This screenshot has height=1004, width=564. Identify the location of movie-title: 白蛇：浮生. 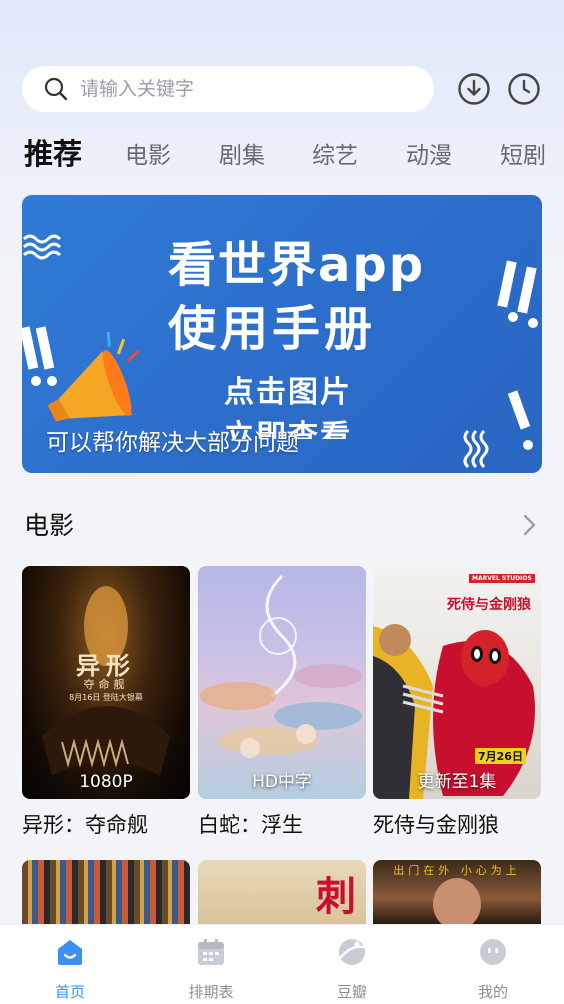
(282, 824).